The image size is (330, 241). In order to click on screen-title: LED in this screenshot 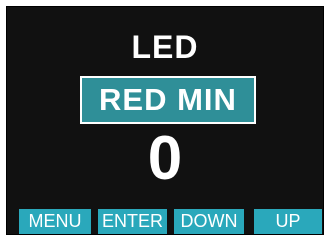, I will do `click(165, 47)`.